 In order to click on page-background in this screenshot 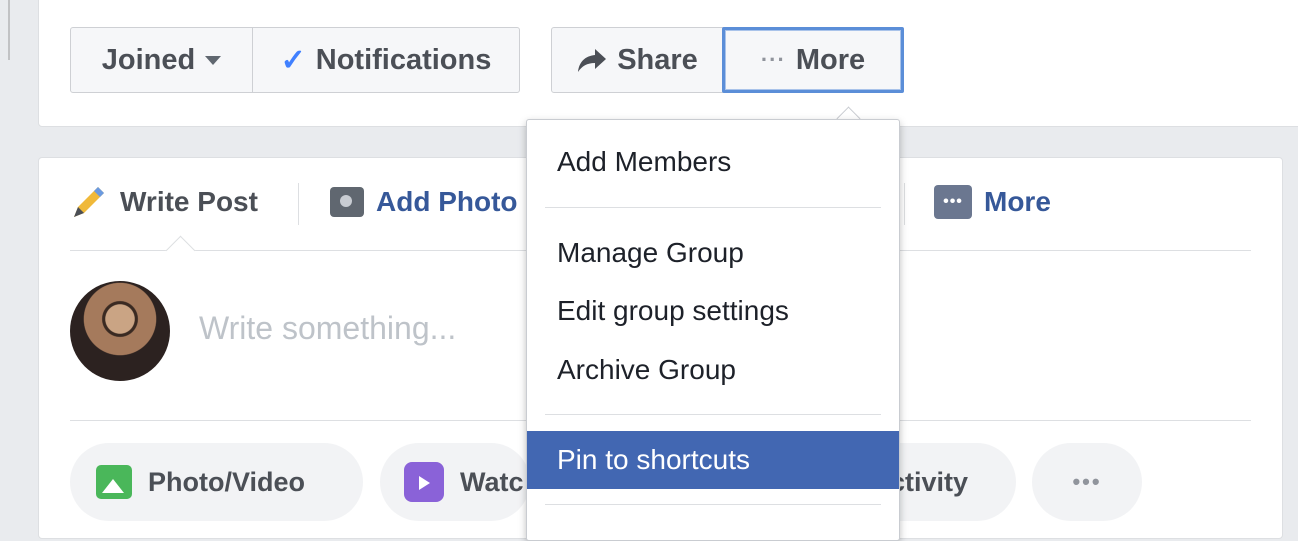, I will do `click(5, 263)`.